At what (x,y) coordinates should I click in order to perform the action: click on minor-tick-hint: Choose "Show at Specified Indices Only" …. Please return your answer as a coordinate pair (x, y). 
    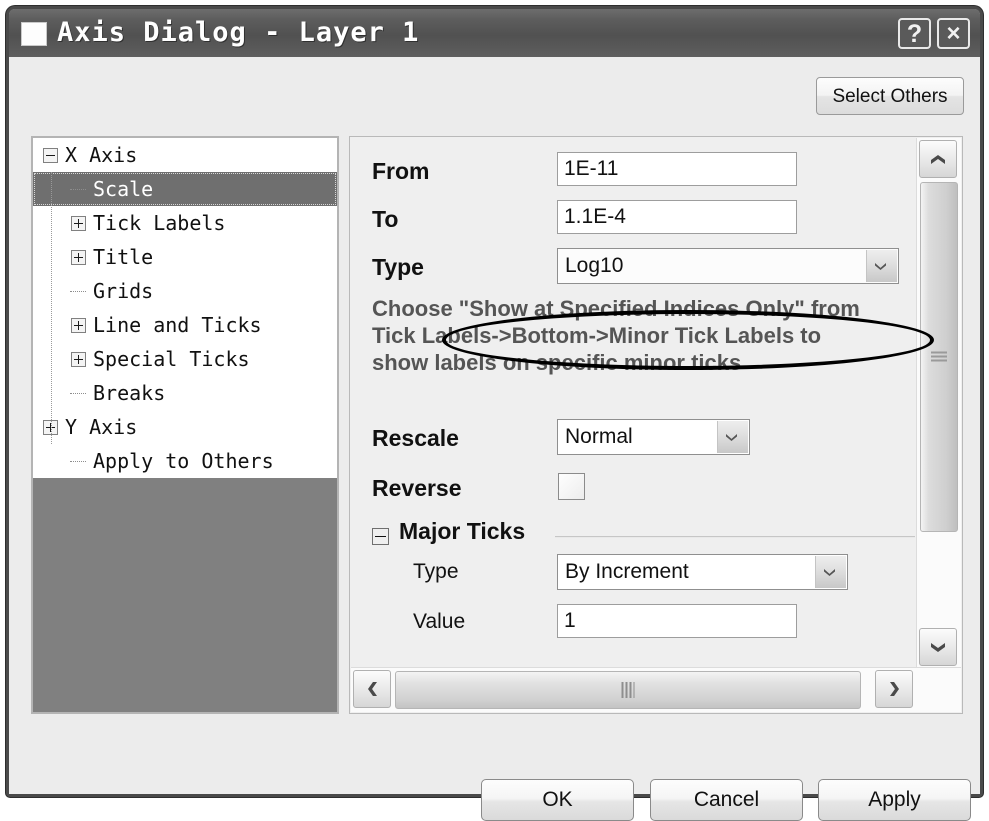
    Looking at the image, I should click on (616, 335).